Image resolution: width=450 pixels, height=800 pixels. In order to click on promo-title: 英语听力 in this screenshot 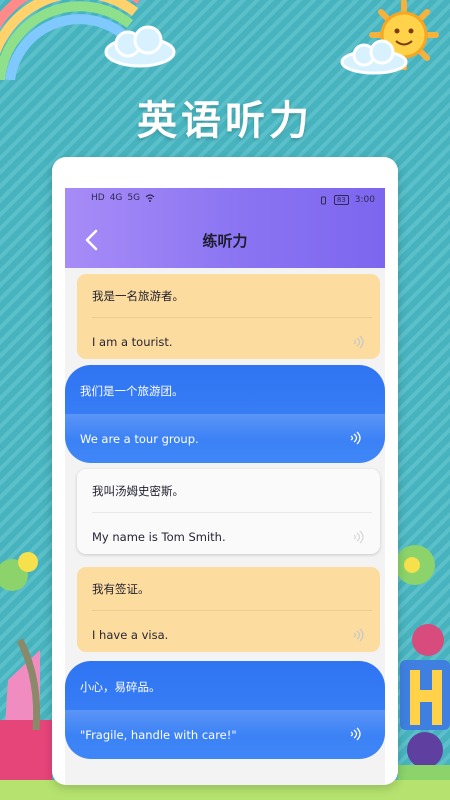, I will do `click(225, 121)`.